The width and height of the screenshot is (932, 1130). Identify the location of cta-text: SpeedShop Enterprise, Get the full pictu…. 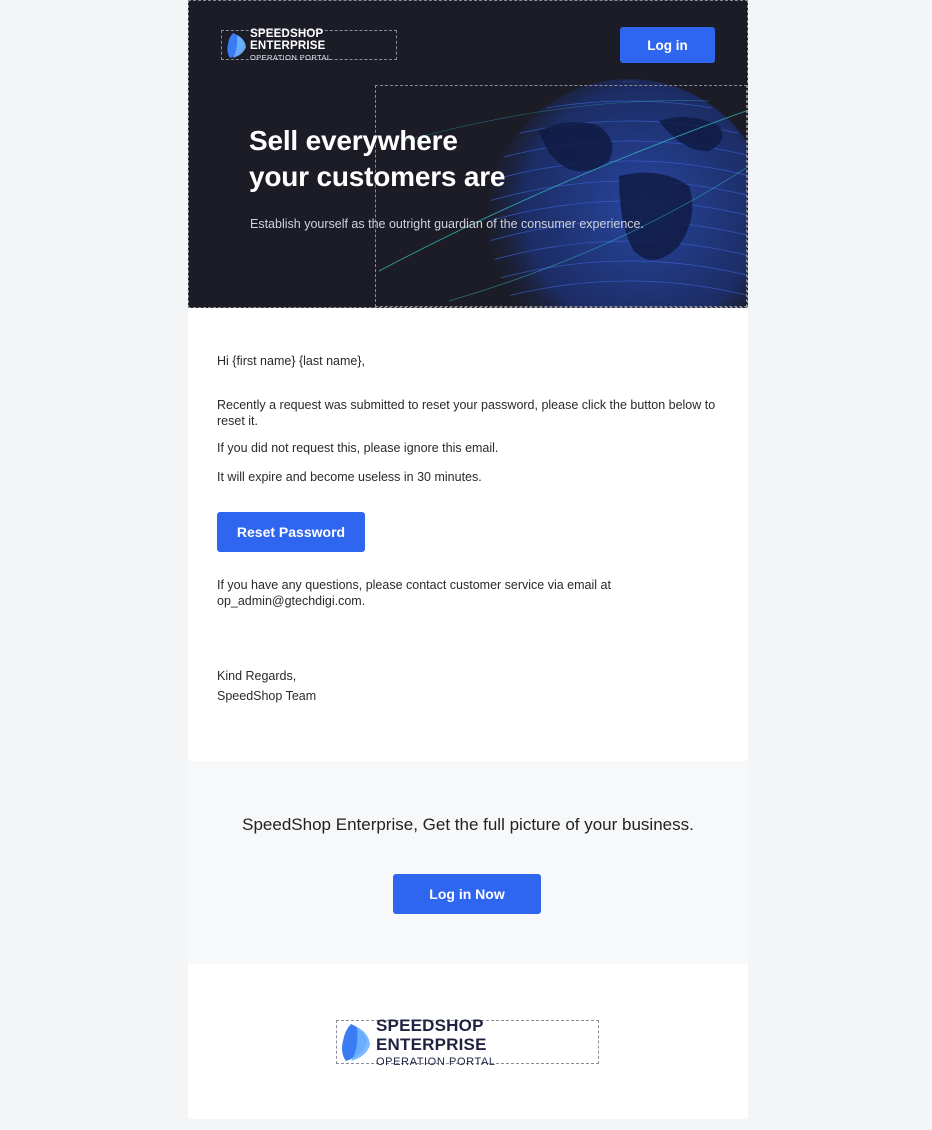
(468, 824).